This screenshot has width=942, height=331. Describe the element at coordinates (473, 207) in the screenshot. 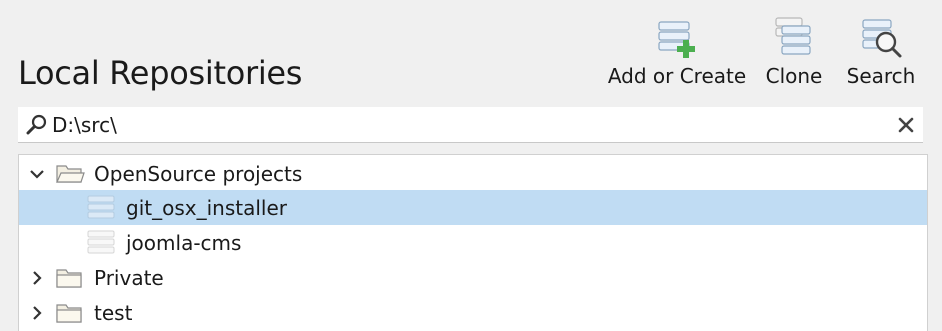

I see `tree-item-git-osx-installer: git_osx_installer` at that location.